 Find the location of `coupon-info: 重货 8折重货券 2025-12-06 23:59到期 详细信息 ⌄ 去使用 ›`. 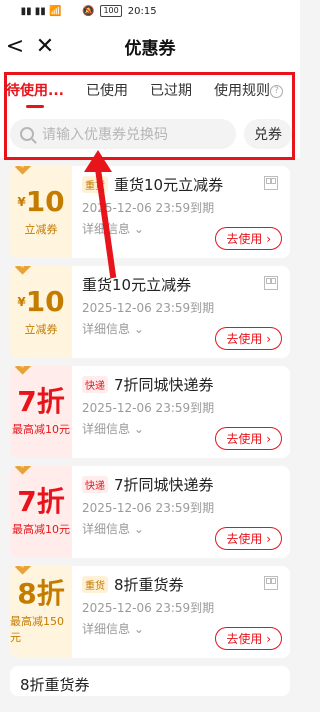

coupon-info: 重货 8折重货券 2025-12-06 23:59到期 详细信息 ⌄ 去使用 › is located at coordinates (181, 612).